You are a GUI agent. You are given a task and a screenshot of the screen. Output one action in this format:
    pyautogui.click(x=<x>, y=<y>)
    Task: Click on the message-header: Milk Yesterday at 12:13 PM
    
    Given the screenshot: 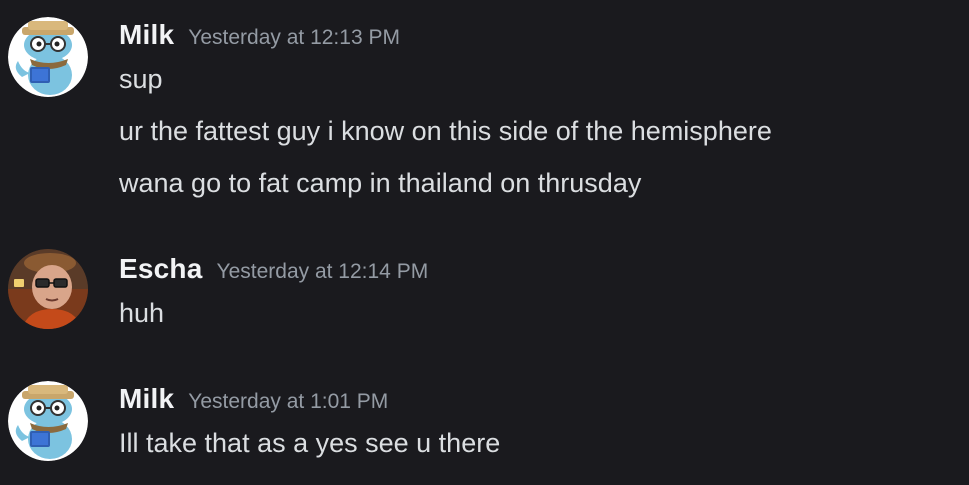 What is the action you would take?
    pyautogui.click(x=259, y=37)
    